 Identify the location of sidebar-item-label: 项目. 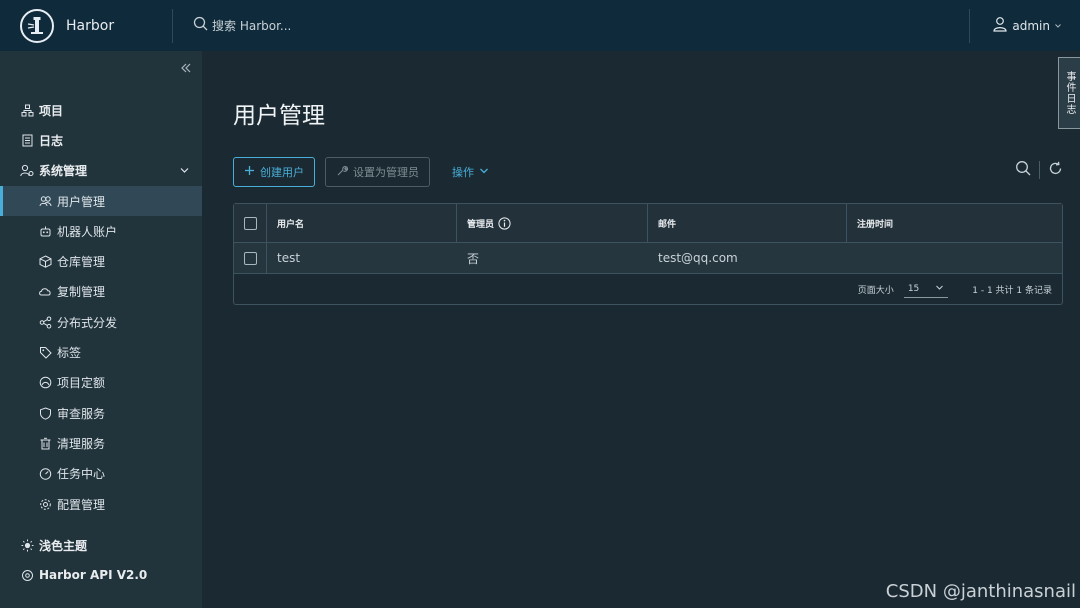
(51, 110).